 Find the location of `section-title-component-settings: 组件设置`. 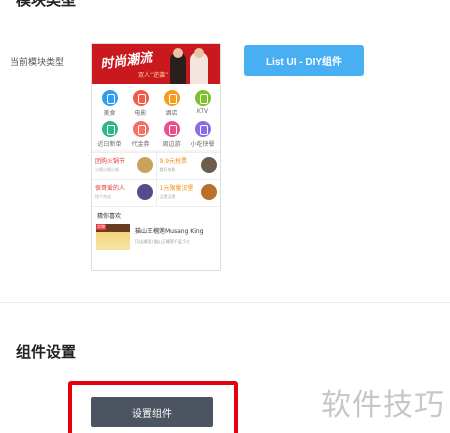

section-title-component-settings: 组件设置 is located at coordinates (46, 352).